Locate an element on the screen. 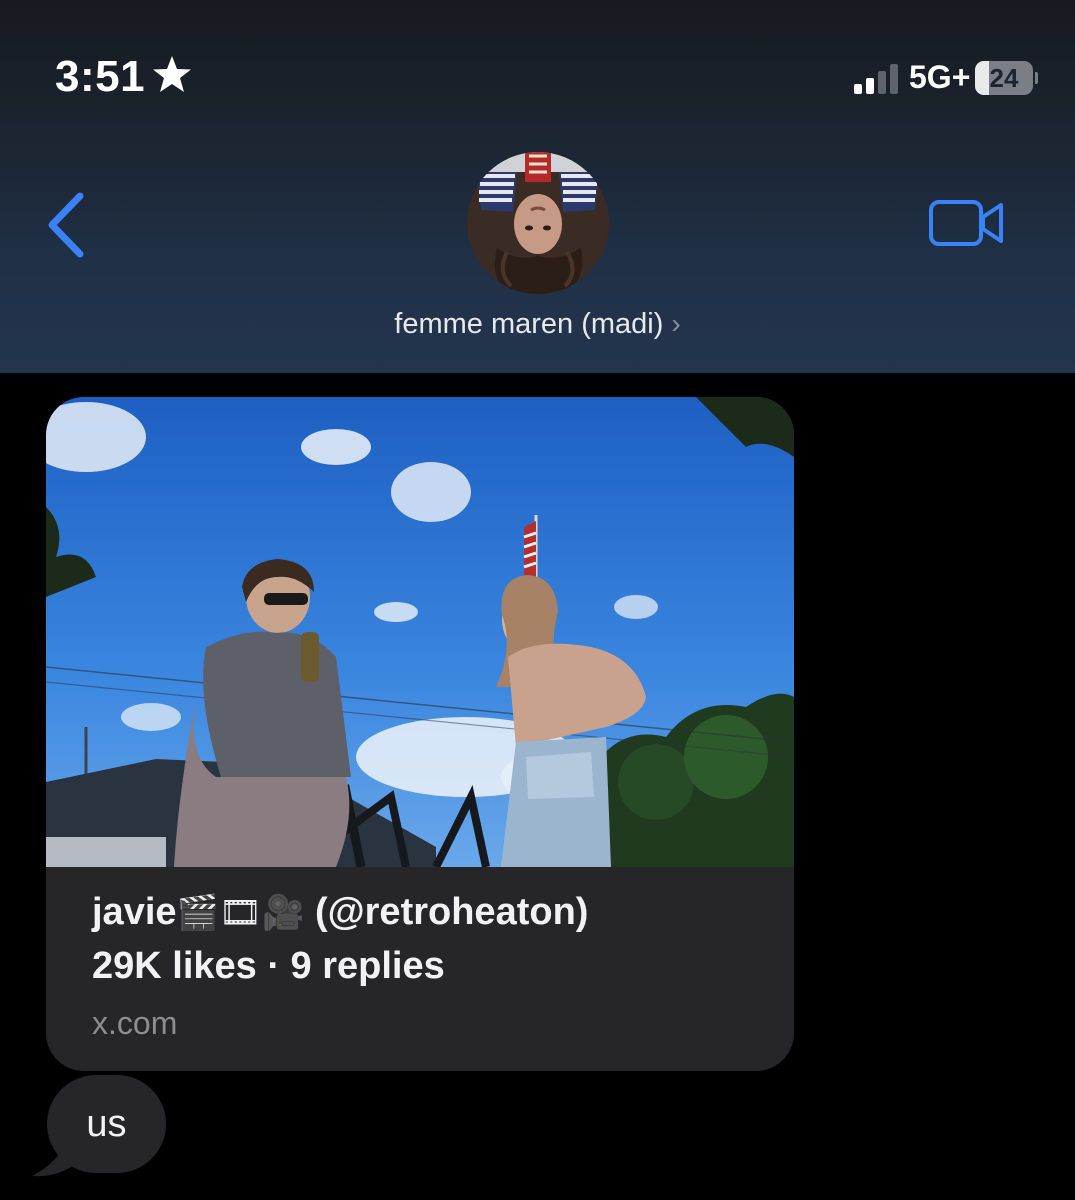 The height and width of the screenshot is (1200, 1075). back-button is located at coordinates (67, 225).